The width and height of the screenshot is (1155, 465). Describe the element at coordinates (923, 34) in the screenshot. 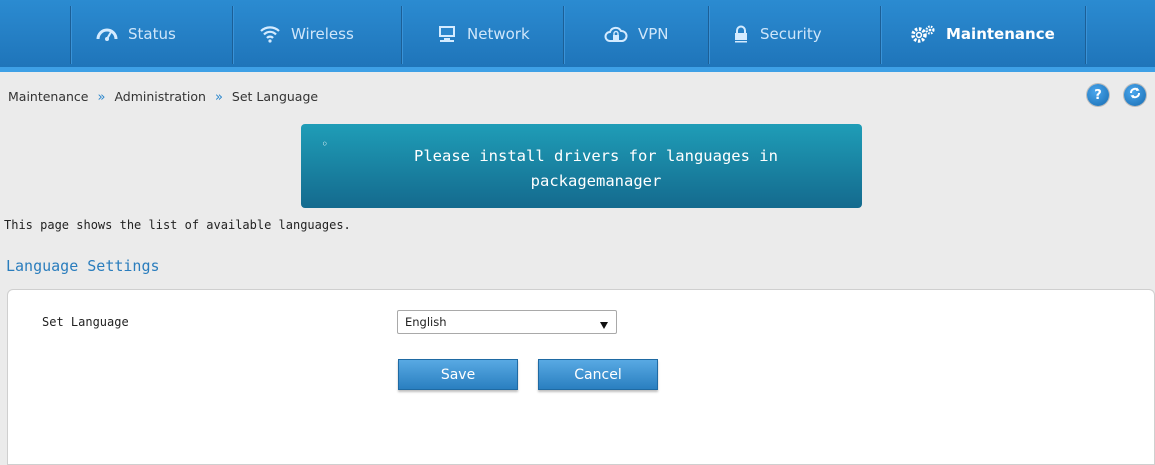

I see `gears-icon` at that location.